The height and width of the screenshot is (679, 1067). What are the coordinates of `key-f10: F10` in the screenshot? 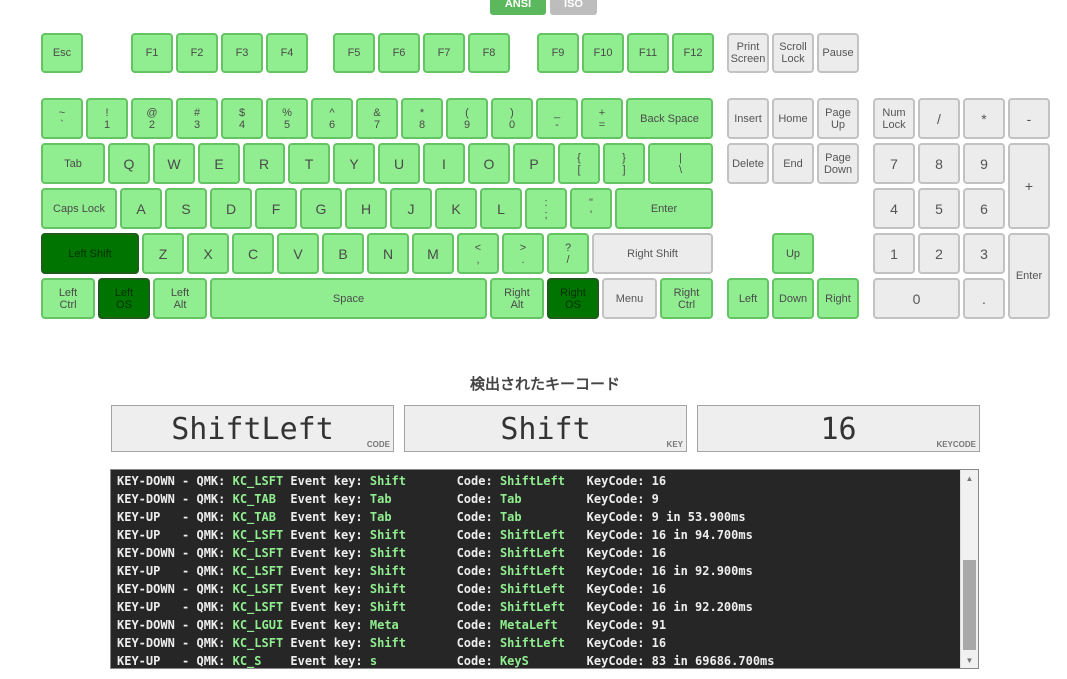 It's located at (603, 53).